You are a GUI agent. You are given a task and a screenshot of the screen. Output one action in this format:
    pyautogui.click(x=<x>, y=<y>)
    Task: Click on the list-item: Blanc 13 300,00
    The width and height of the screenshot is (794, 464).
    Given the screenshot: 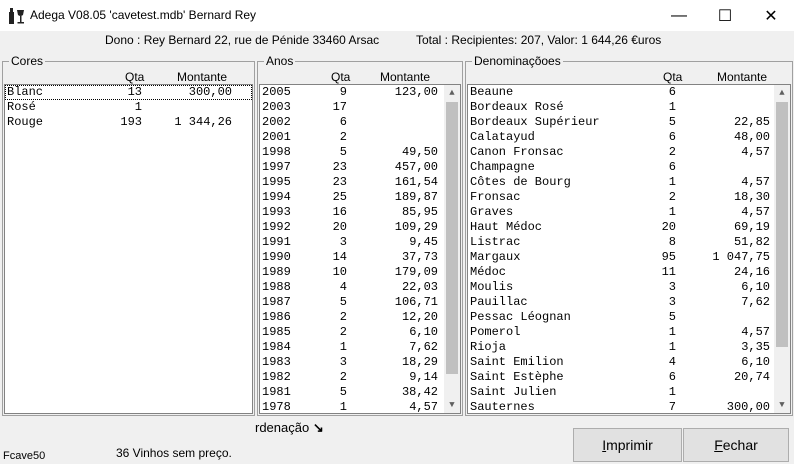 What is the action you would take?
    pyautogui.click(x=128, y=92)
    